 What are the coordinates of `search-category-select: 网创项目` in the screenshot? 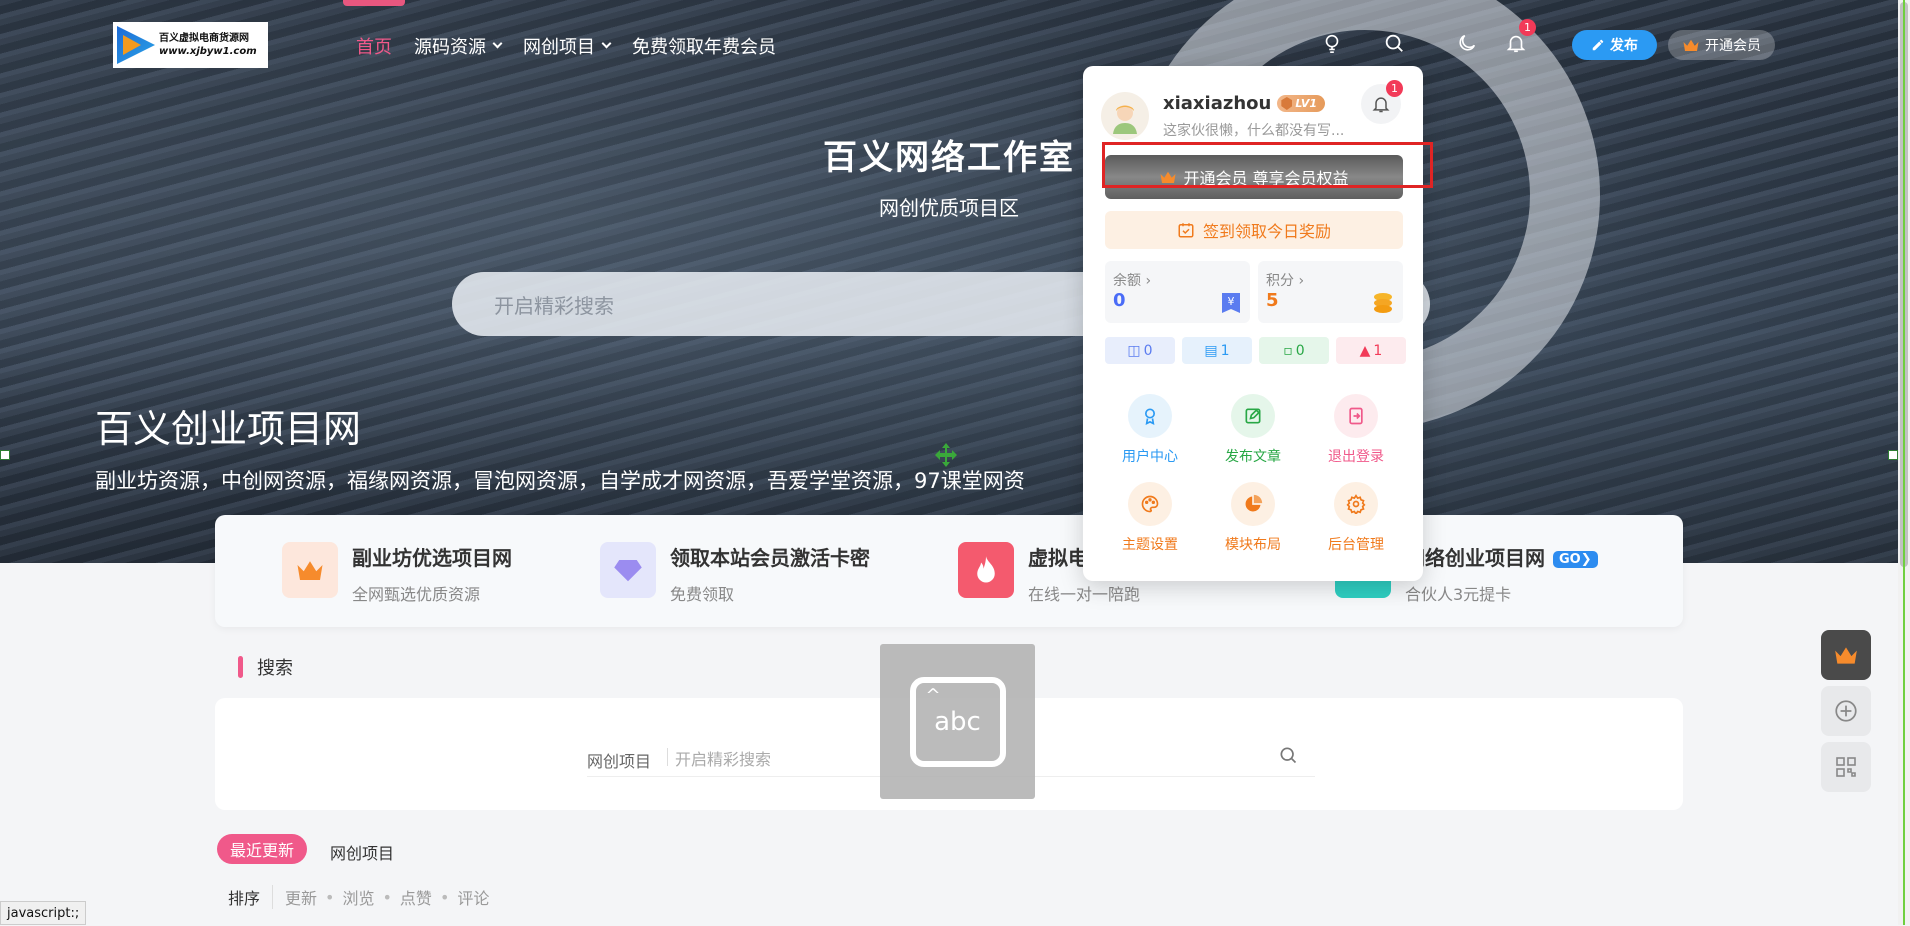 It's located at (619, 760).